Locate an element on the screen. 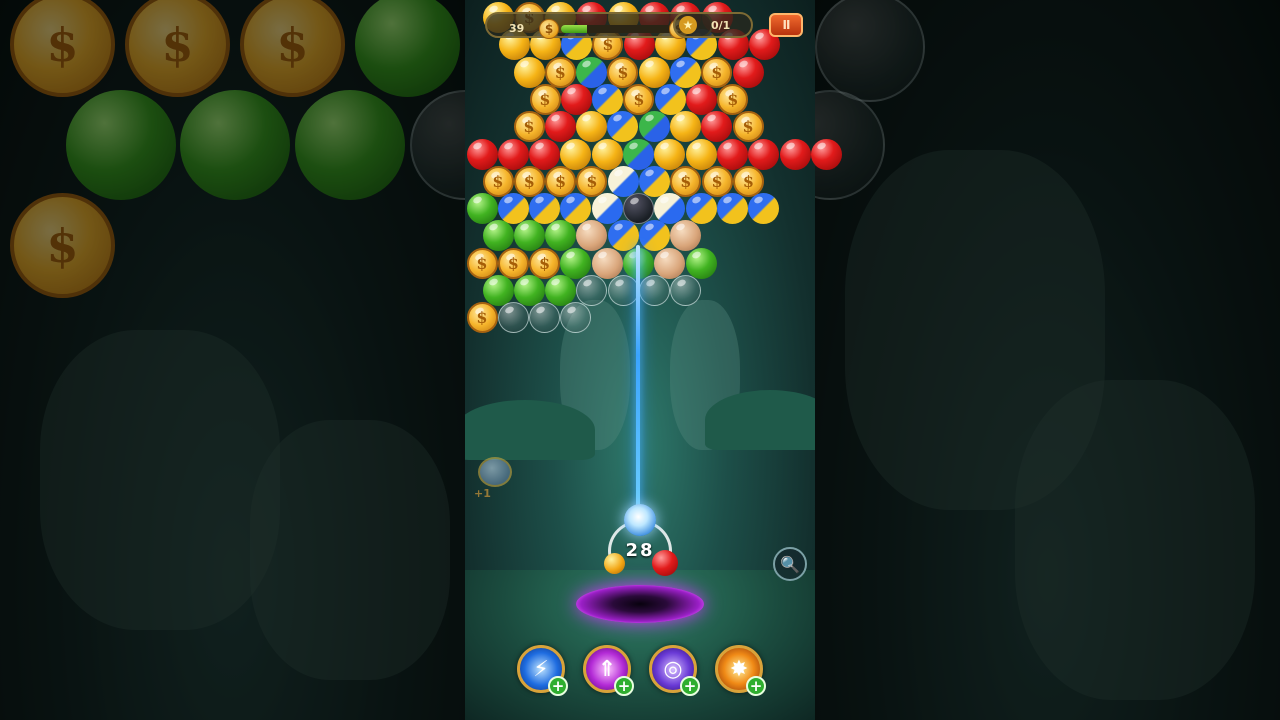  vortex-booster-button: ◎ + is located at coordinates (674, 670).